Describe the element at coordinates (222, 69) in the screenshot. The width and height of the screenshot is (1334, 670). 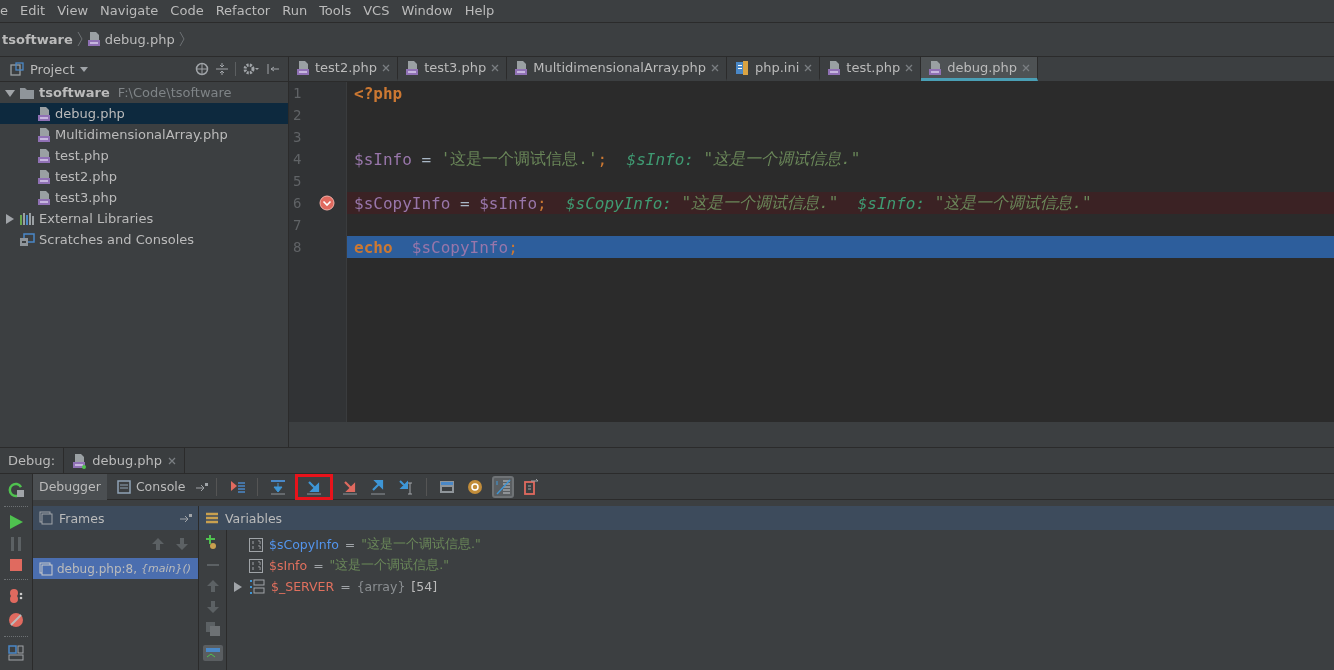
I see `collapse-all-icon` at that location.